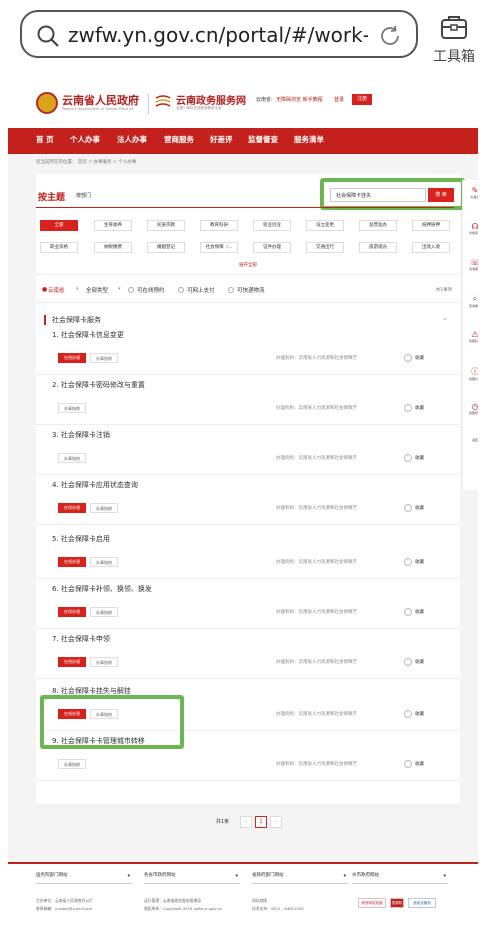  What do you see at coordinates (95, 485) in the screenshot?
I see `item-title: 4. 社会保障卡应用状态查询` at bounding box center [95, 485].